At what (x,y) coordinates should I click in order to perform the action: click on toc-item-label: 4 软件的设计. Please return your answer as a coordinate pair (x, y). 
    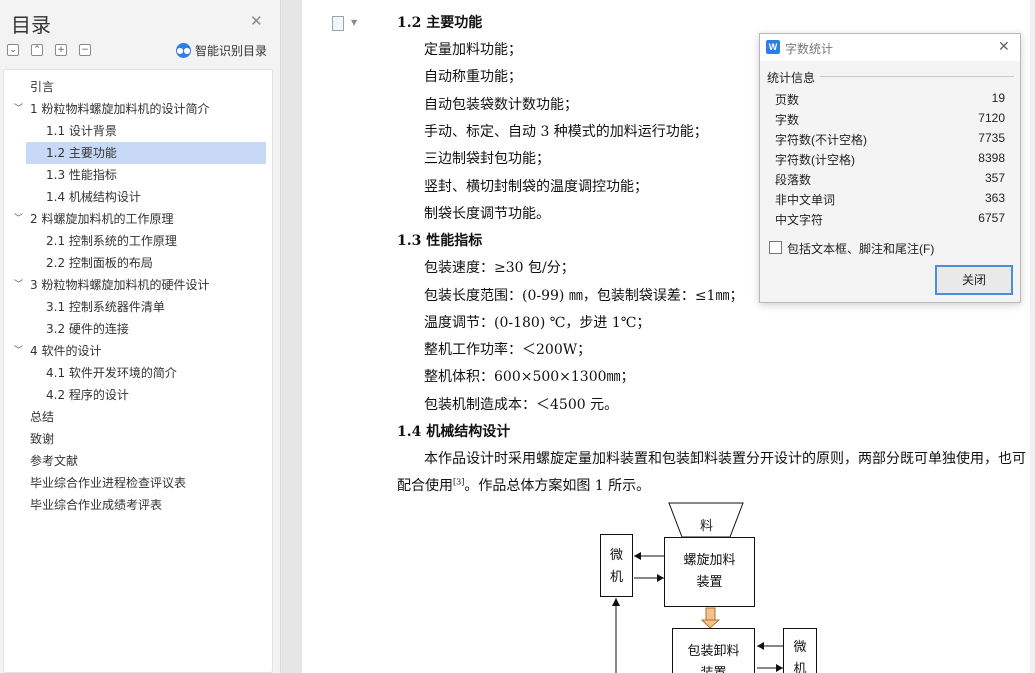
    Looking at the image, I should click on (66, 351).